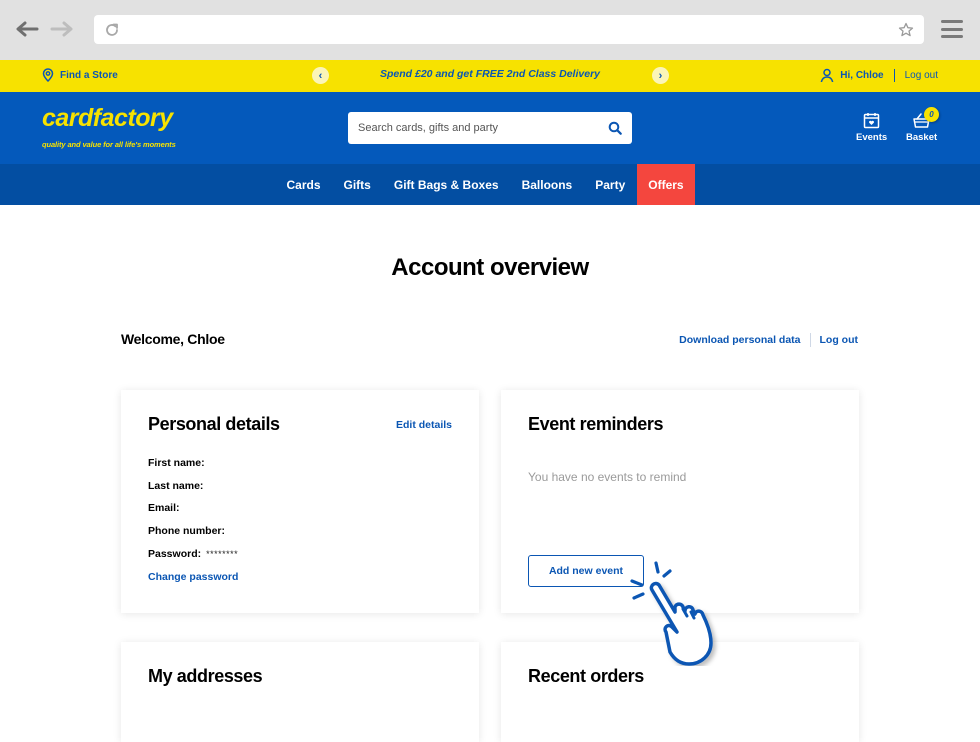 Image resolution: width=980 pixels, height=742 pixels. I want to click on logout-link: Log out, so click(839, 340).